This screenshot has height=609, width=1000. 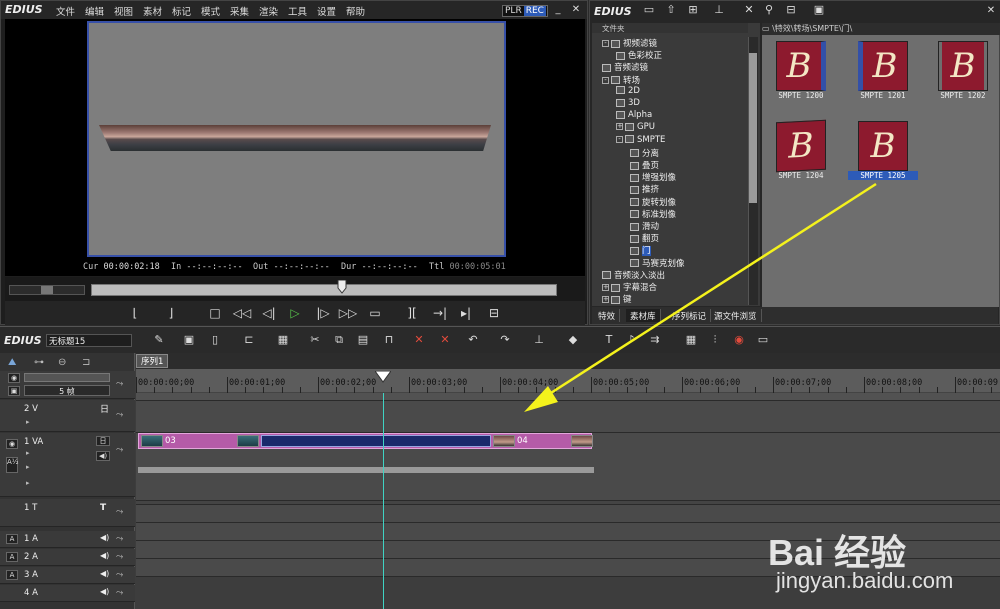 I want to click on track-va1: ◉ A½ 1 VA 日 ◀) ▸ ▸ ▸ ⤳, so click(x=67, y=465).